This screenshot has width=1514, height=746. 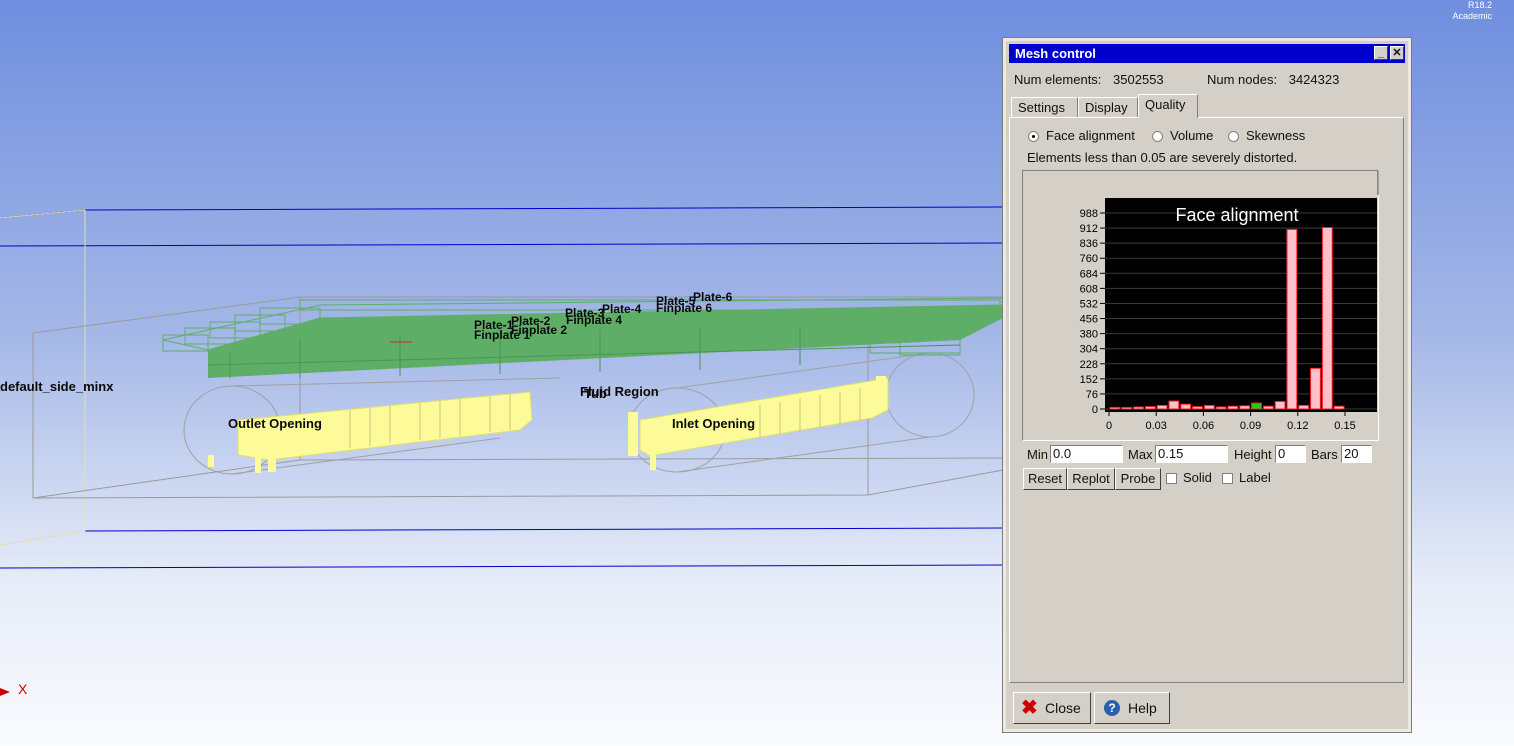 I want to click on min-label: Min, so click(x=1037, y=454).